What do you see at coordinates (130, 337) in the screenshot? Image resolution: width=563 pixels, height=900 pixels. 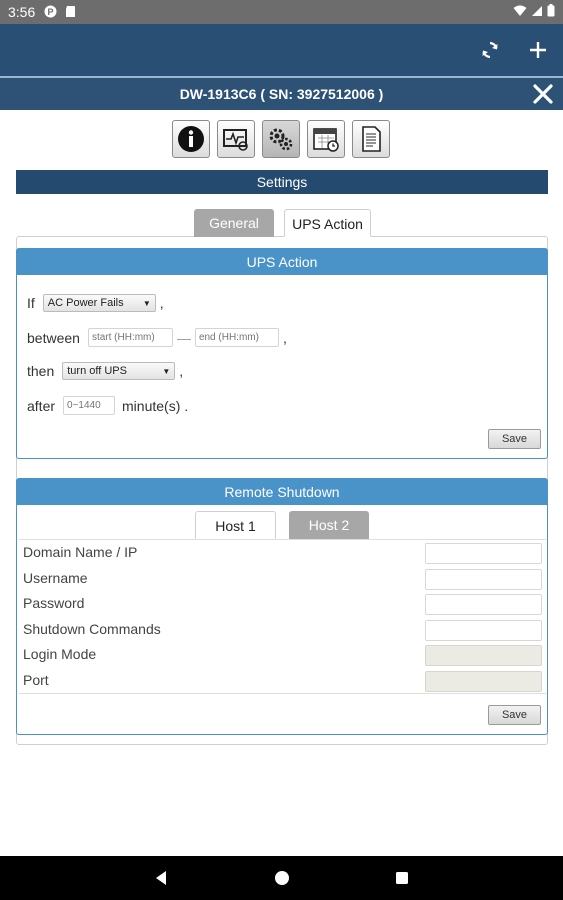 I see `start-time-input` at bounding box center [130, 337].